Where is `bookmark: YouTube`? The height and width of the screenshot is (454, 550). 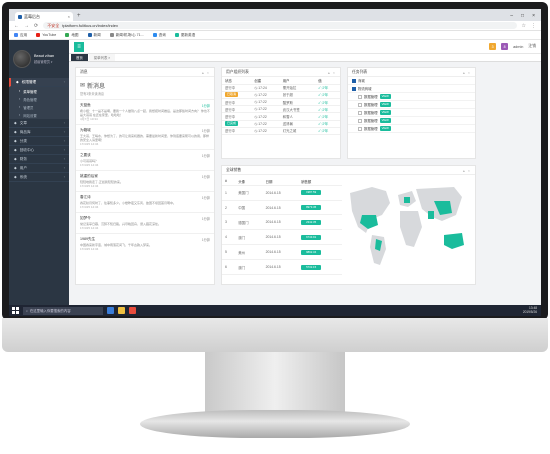
bookmark: YouTube is located at coordinates (46, 35).